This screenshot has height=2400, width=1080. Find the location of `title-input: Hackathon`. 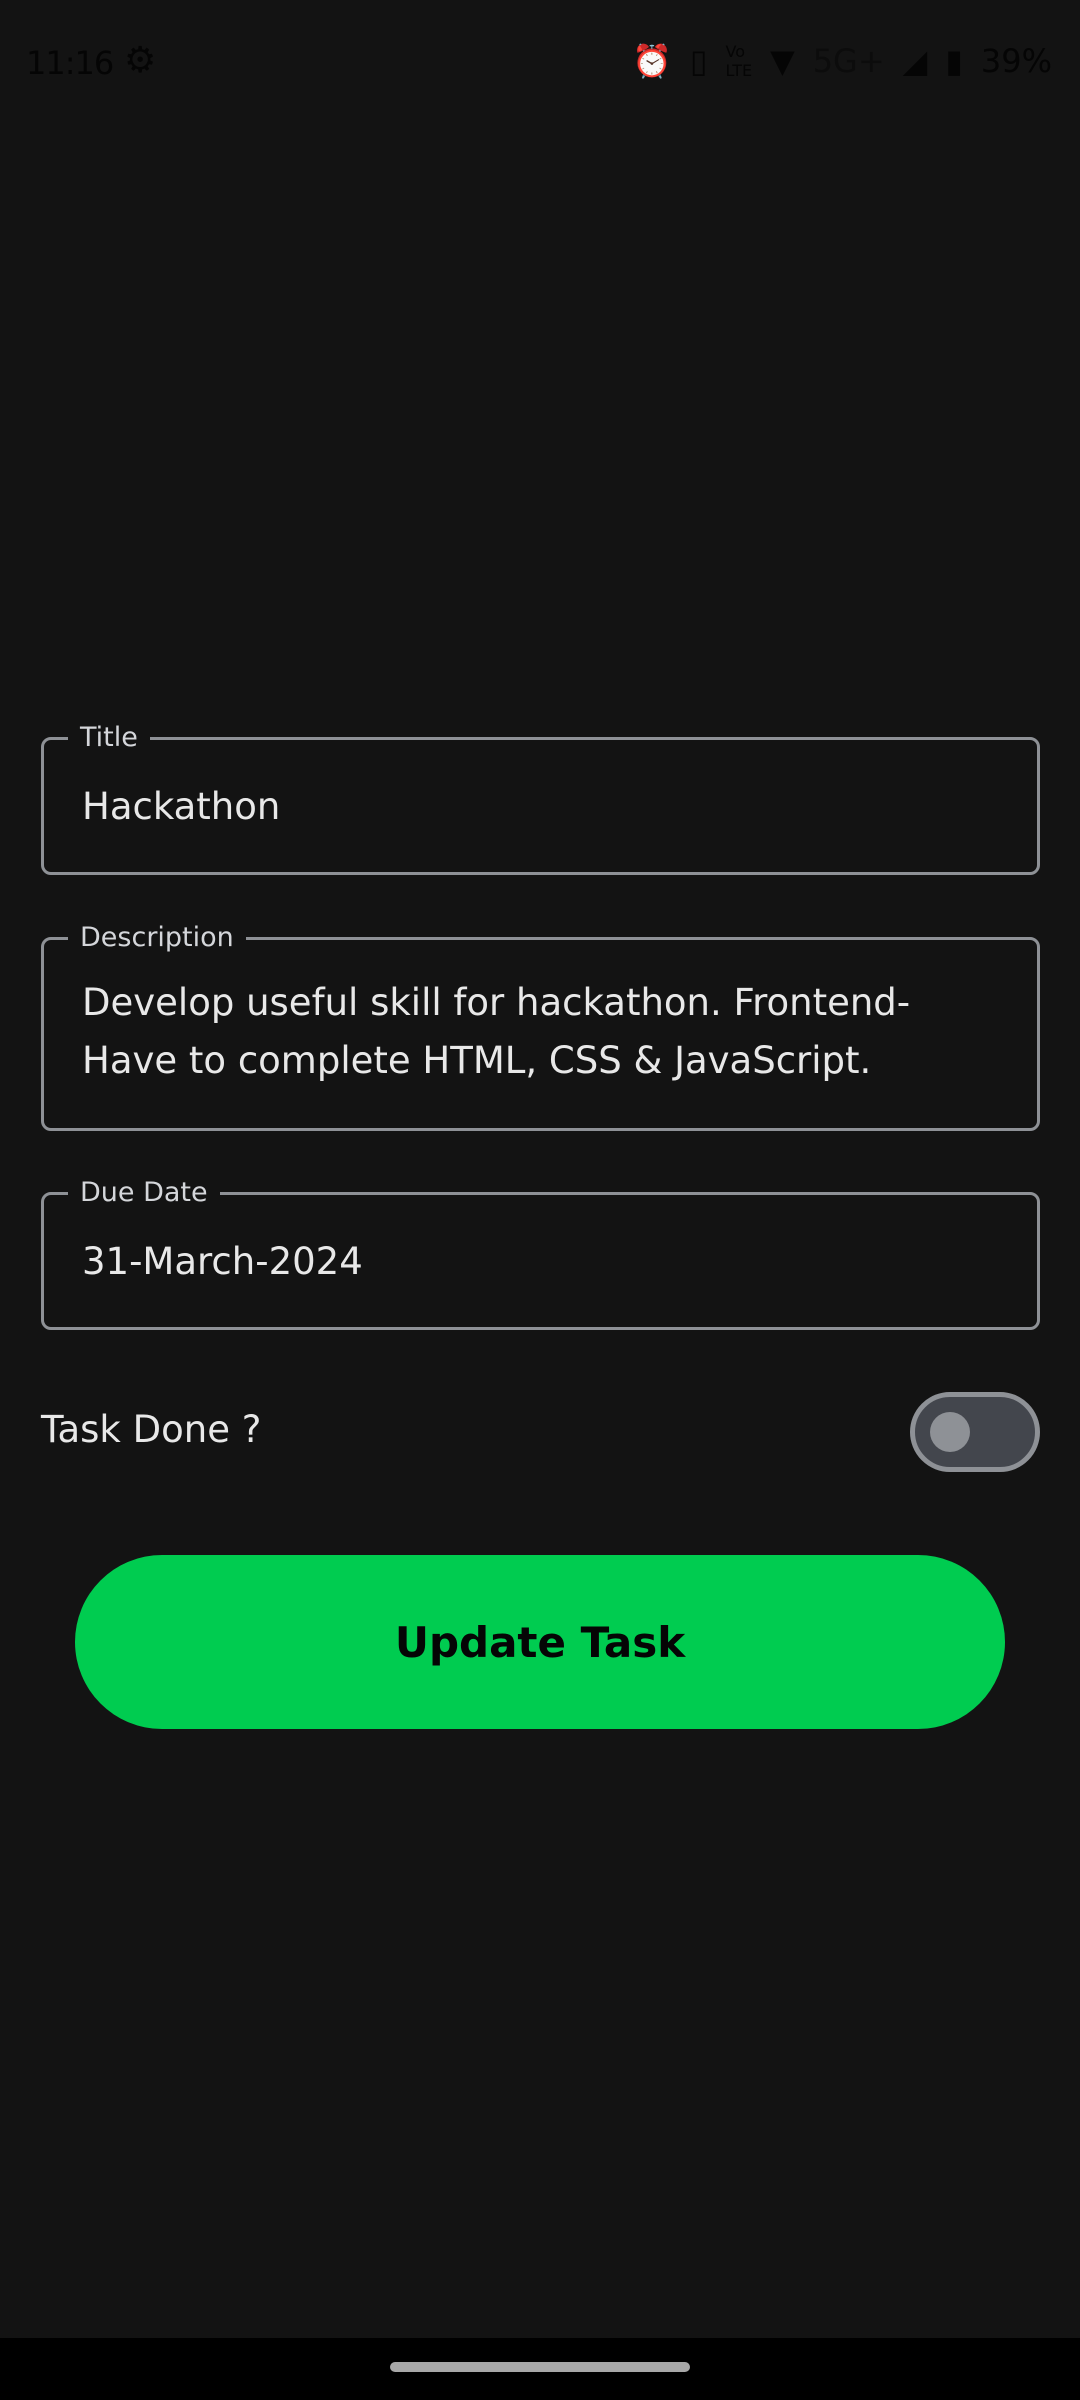

title-input: Hackathon is located at coordinates (181, 807).